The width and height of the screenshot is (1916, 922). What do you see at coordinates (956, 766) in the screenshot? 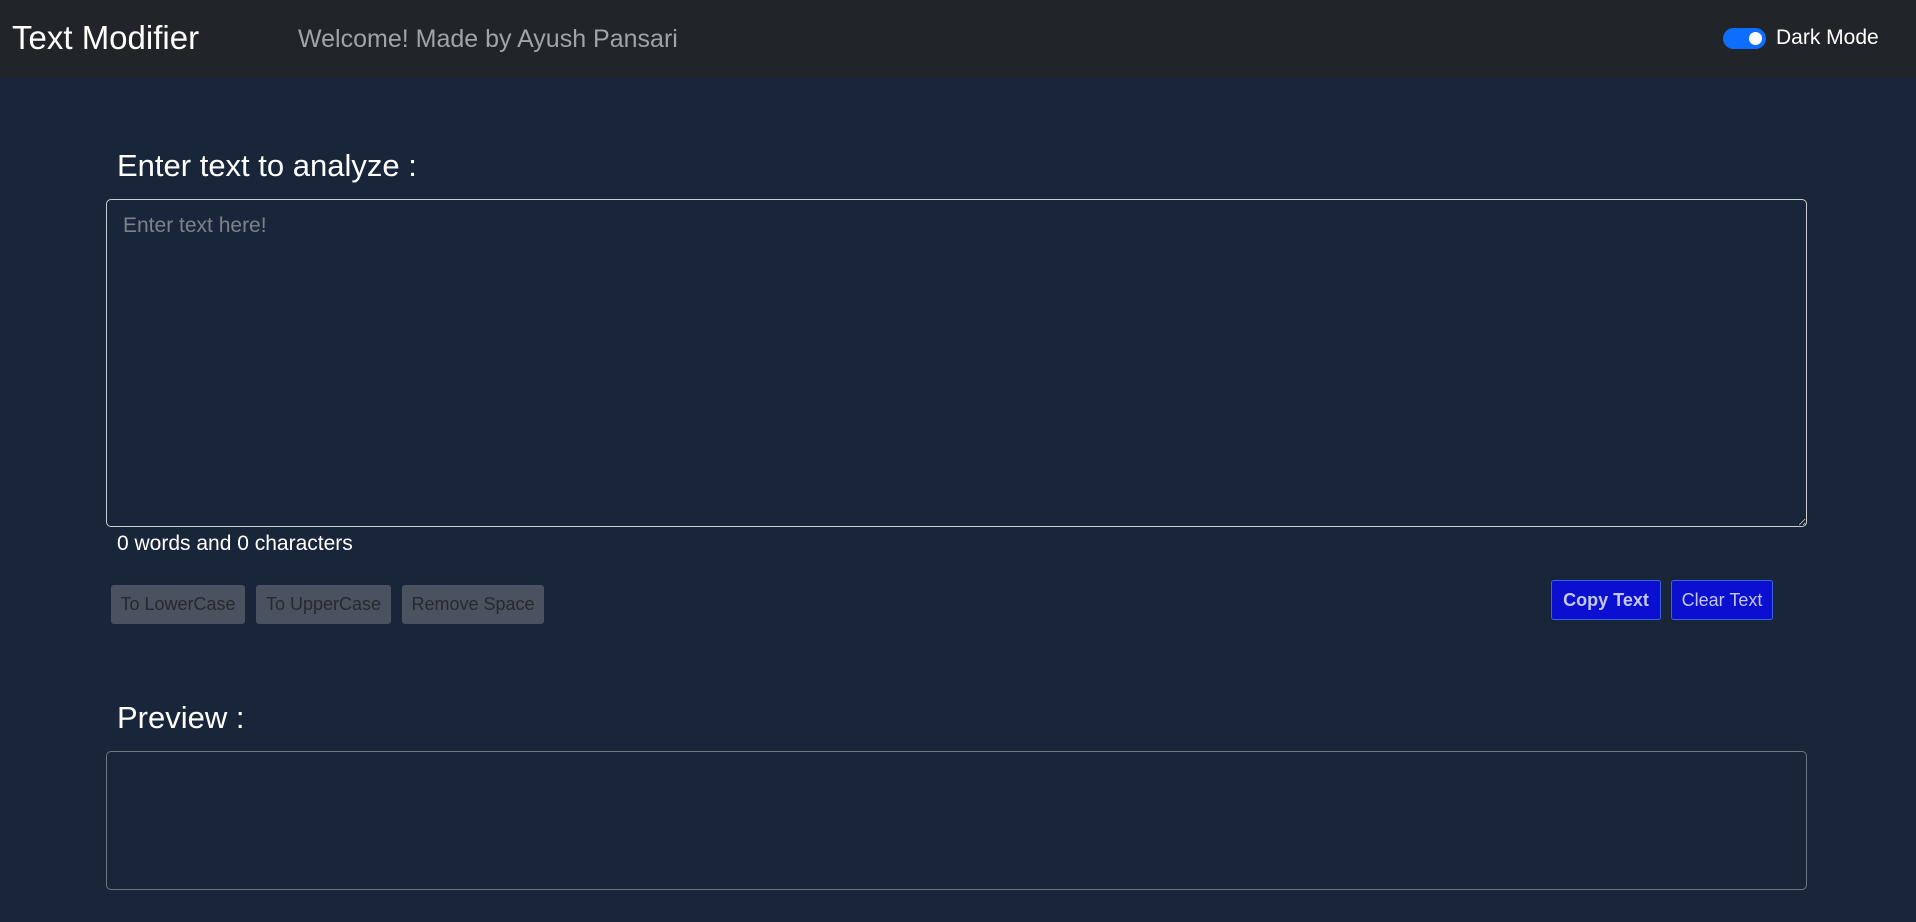
I see `preview-content` at bounding box center [956, 766].